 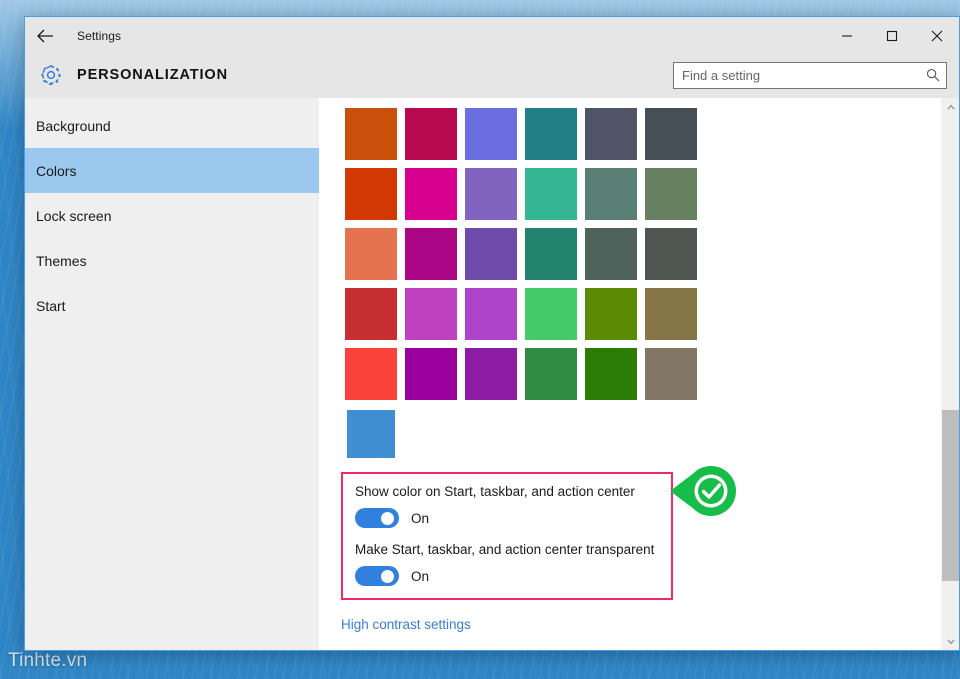 What do you see at coordinates (172, 305) in the screenshot?
I see `sidebar-item-start: Start` at bounding box center [172, 305].